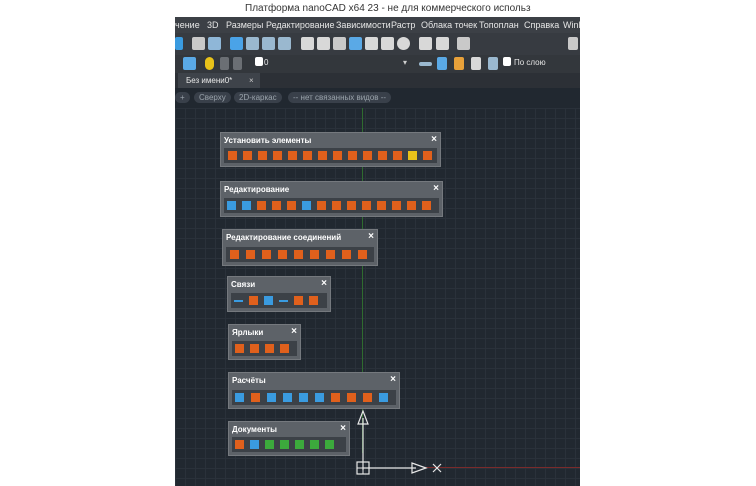 This screenshot has height=486, width=756. I want to click on menu-item-help: Справка, so click(541, 25).